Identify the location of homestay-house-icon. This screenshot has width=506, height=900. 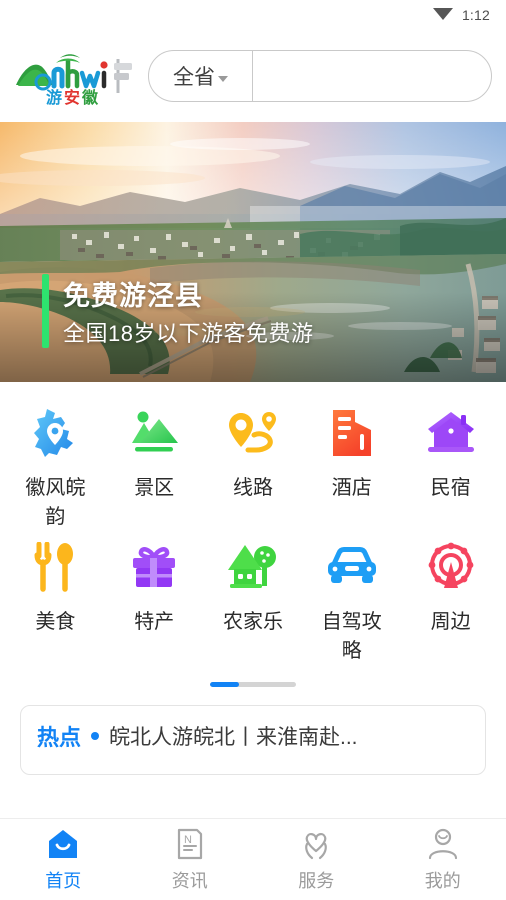
(451, 433).